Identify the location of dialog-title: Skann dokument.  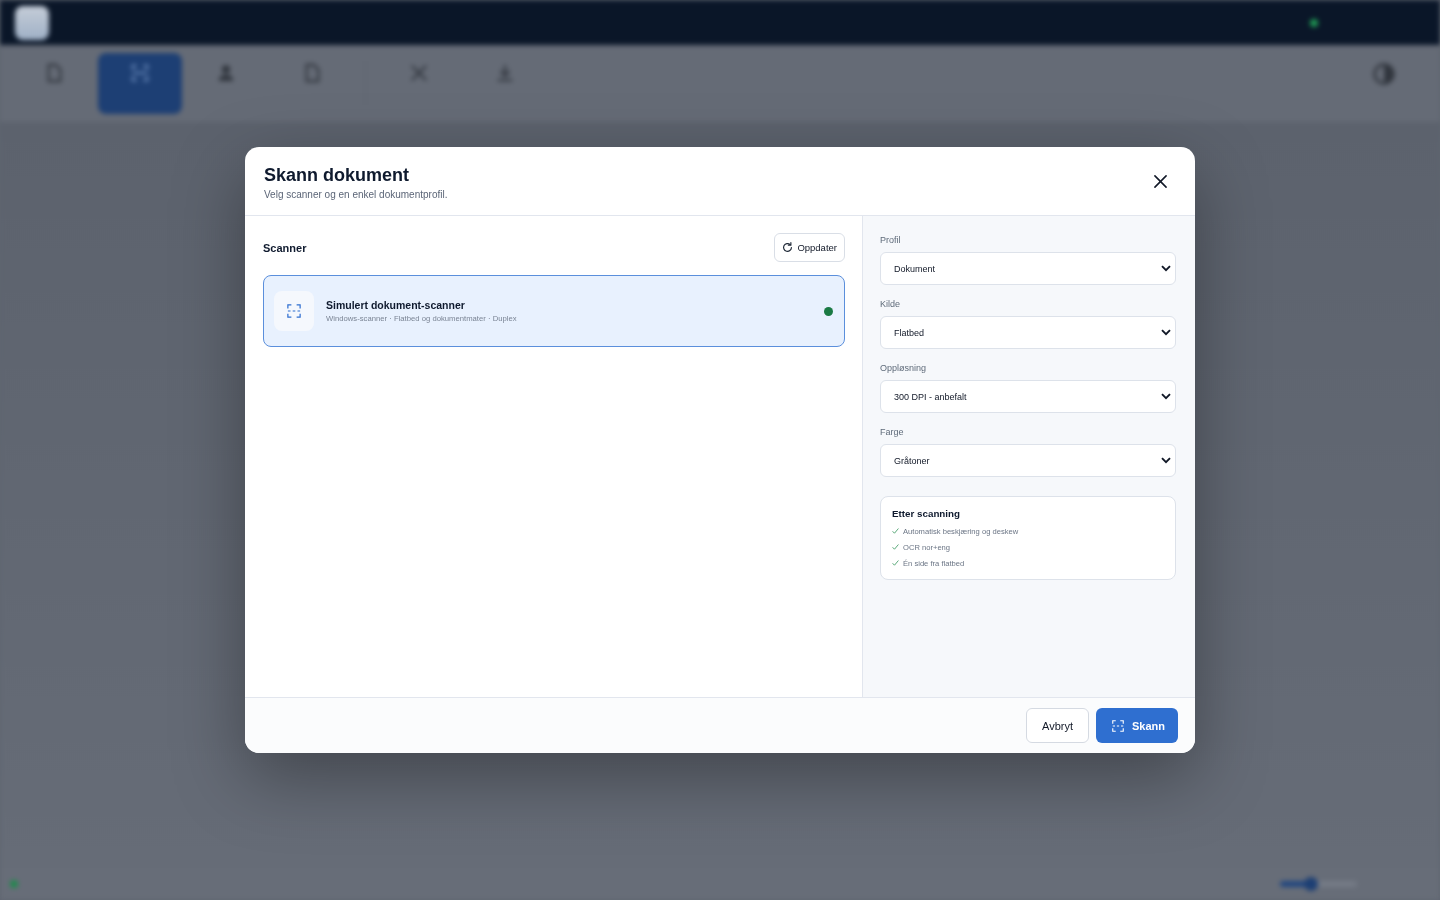
(337, 175).